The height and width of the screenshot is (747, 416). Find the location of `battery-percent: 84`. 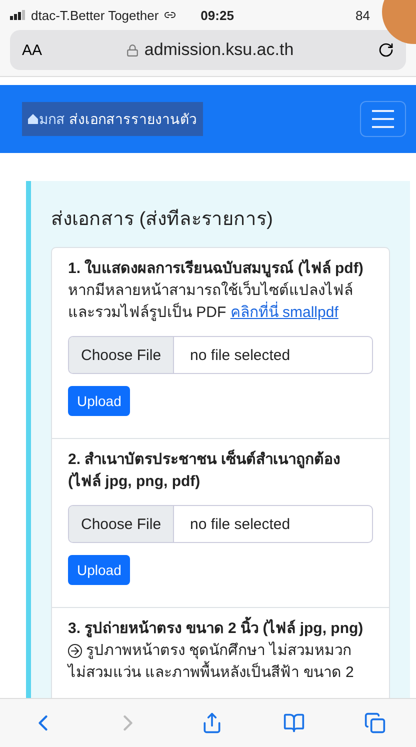

battery-percent: 84 is located at coordinates (363, 15).